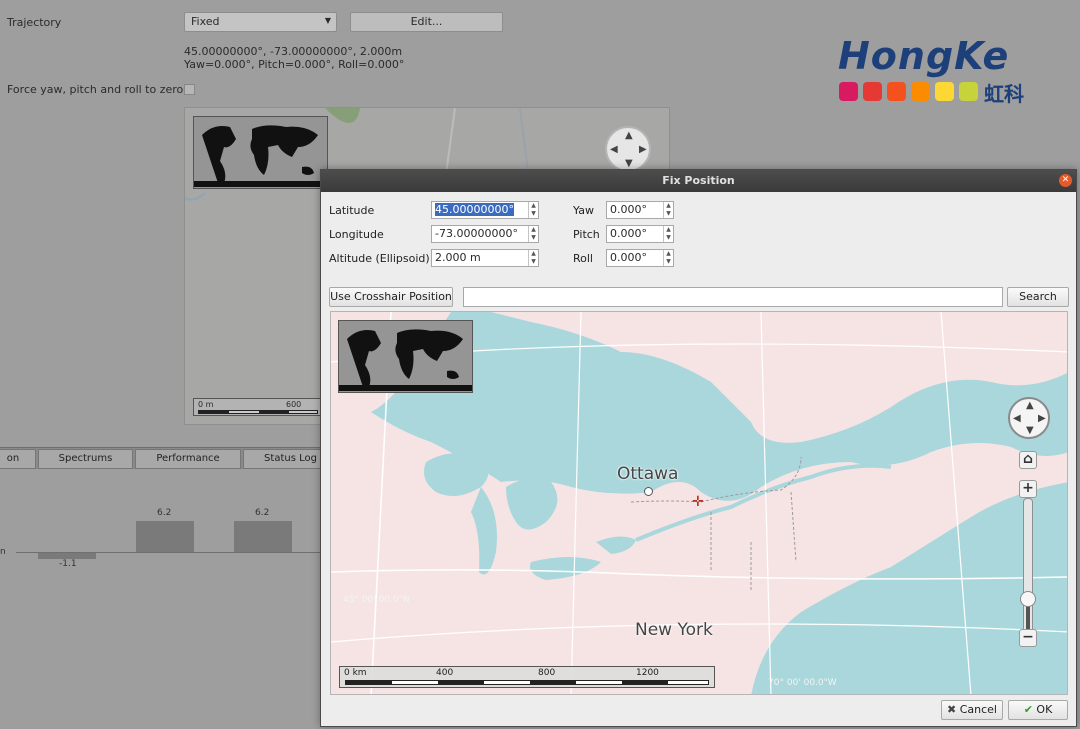 The width and height of the screenshot is (1080, 729). Describe the element at coordinates (1038, 297) in the screenshot. I see `search-button: Search` at that location.